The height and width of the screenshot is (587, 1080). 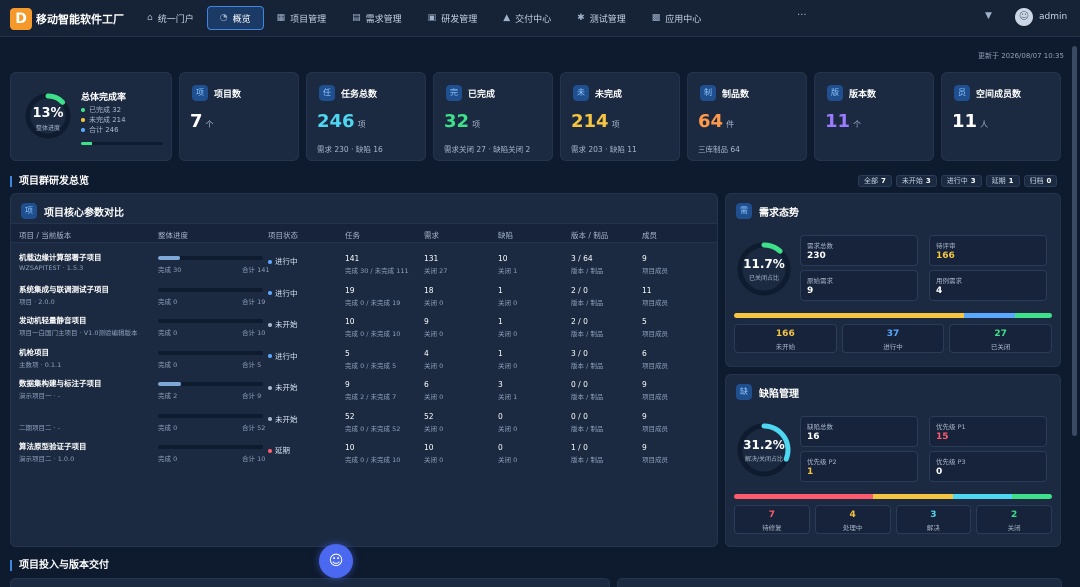 I want to click on project-name: 系统集成与联调测试子项目, so click(x=64, y=289).